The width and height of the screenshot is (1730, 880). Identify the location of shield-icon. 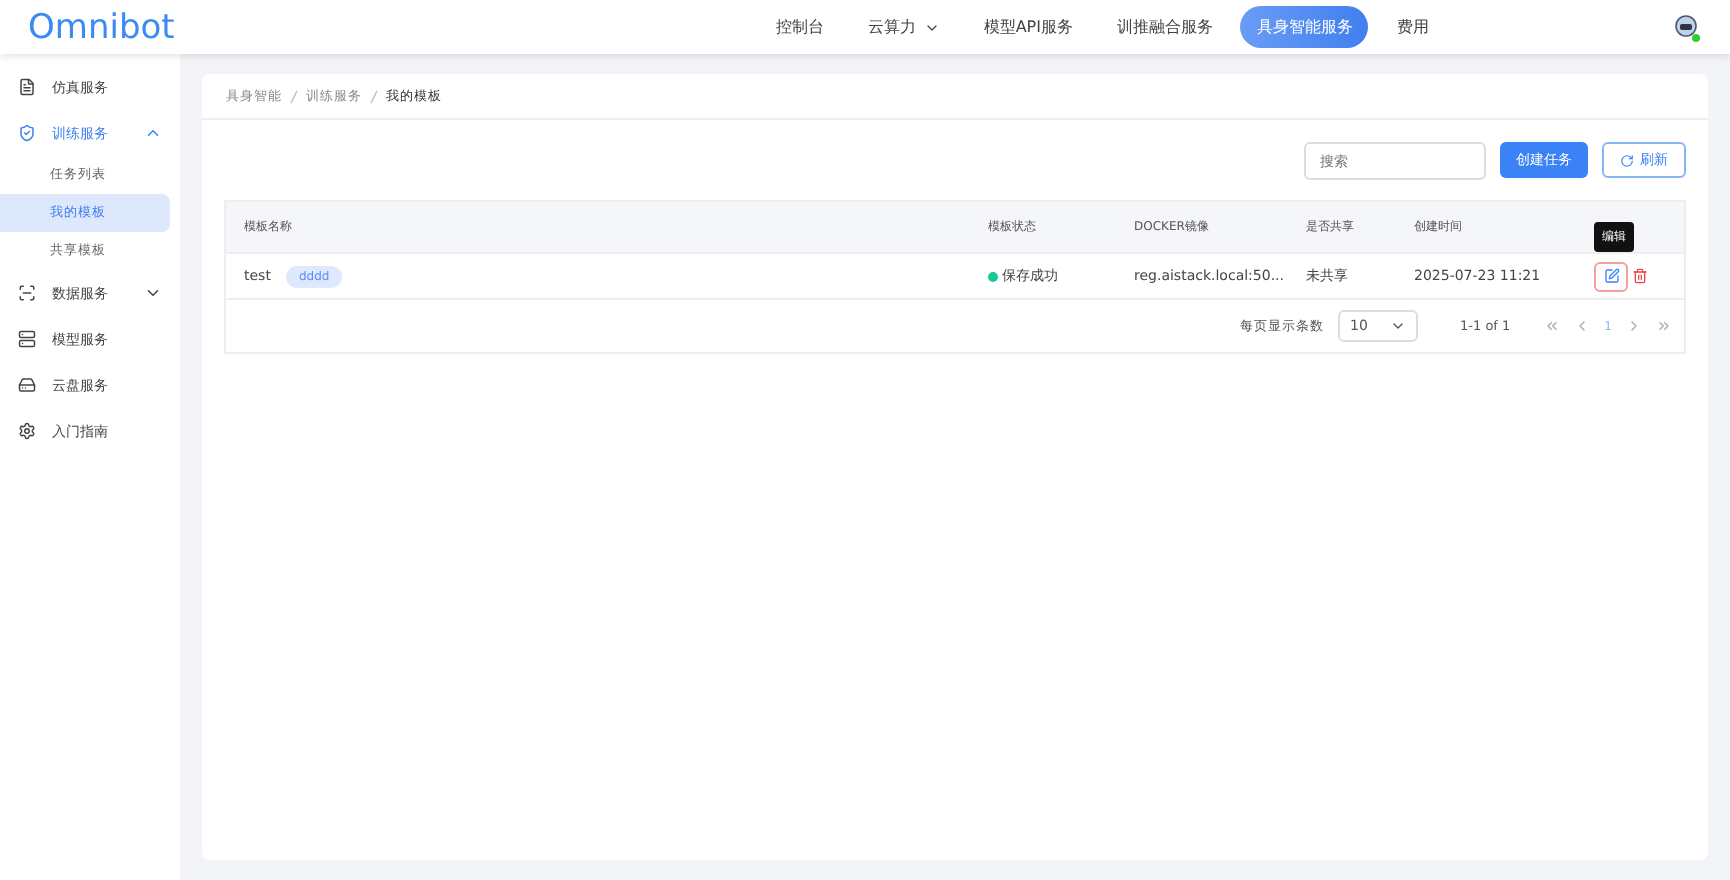
(27, 133).